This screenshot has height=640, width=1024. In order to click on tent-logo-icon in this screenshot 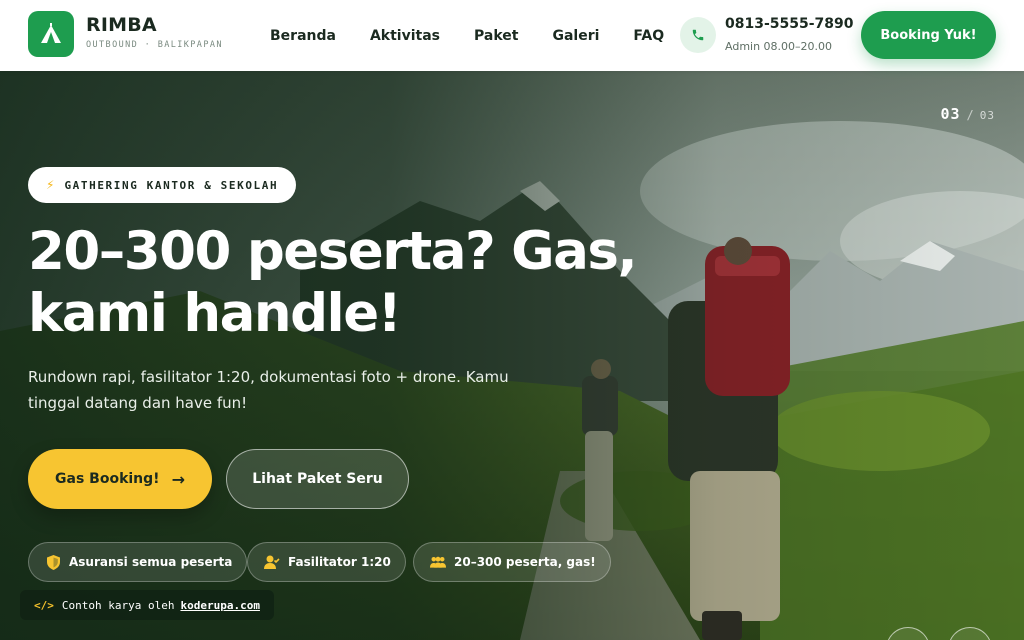, I will do `click(51, 34)`.